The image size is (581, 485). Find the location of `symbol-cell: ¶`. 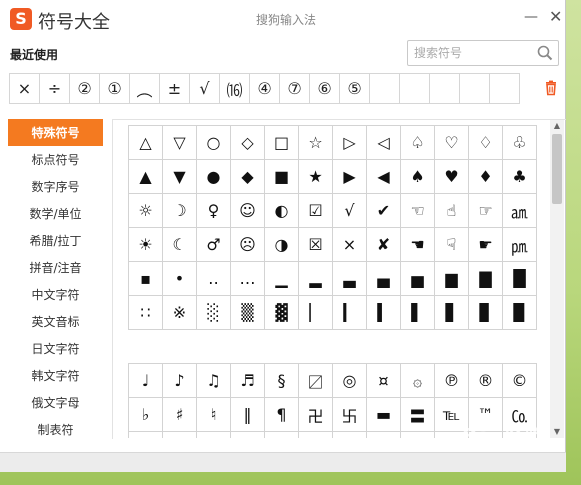

symbol-cell: ¶ is located at coordinates (282, 415).